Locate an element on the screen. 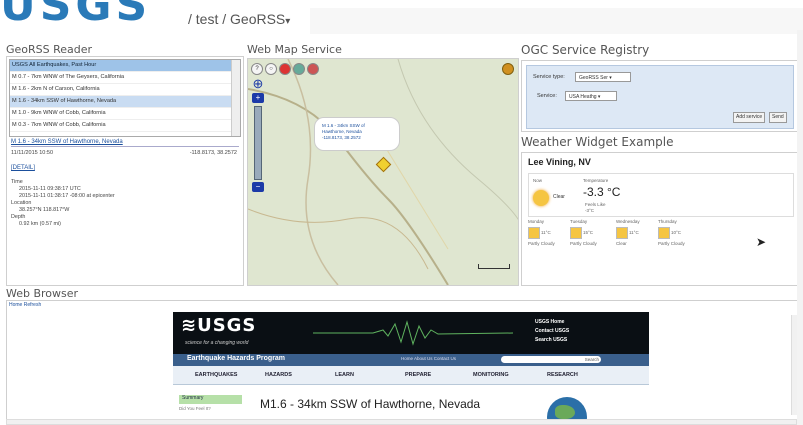 Image resolution: width=803 pixels, height=425 pixels. menu-earthquakes: EARTHQUAKES is located at coordinates (216, 375).